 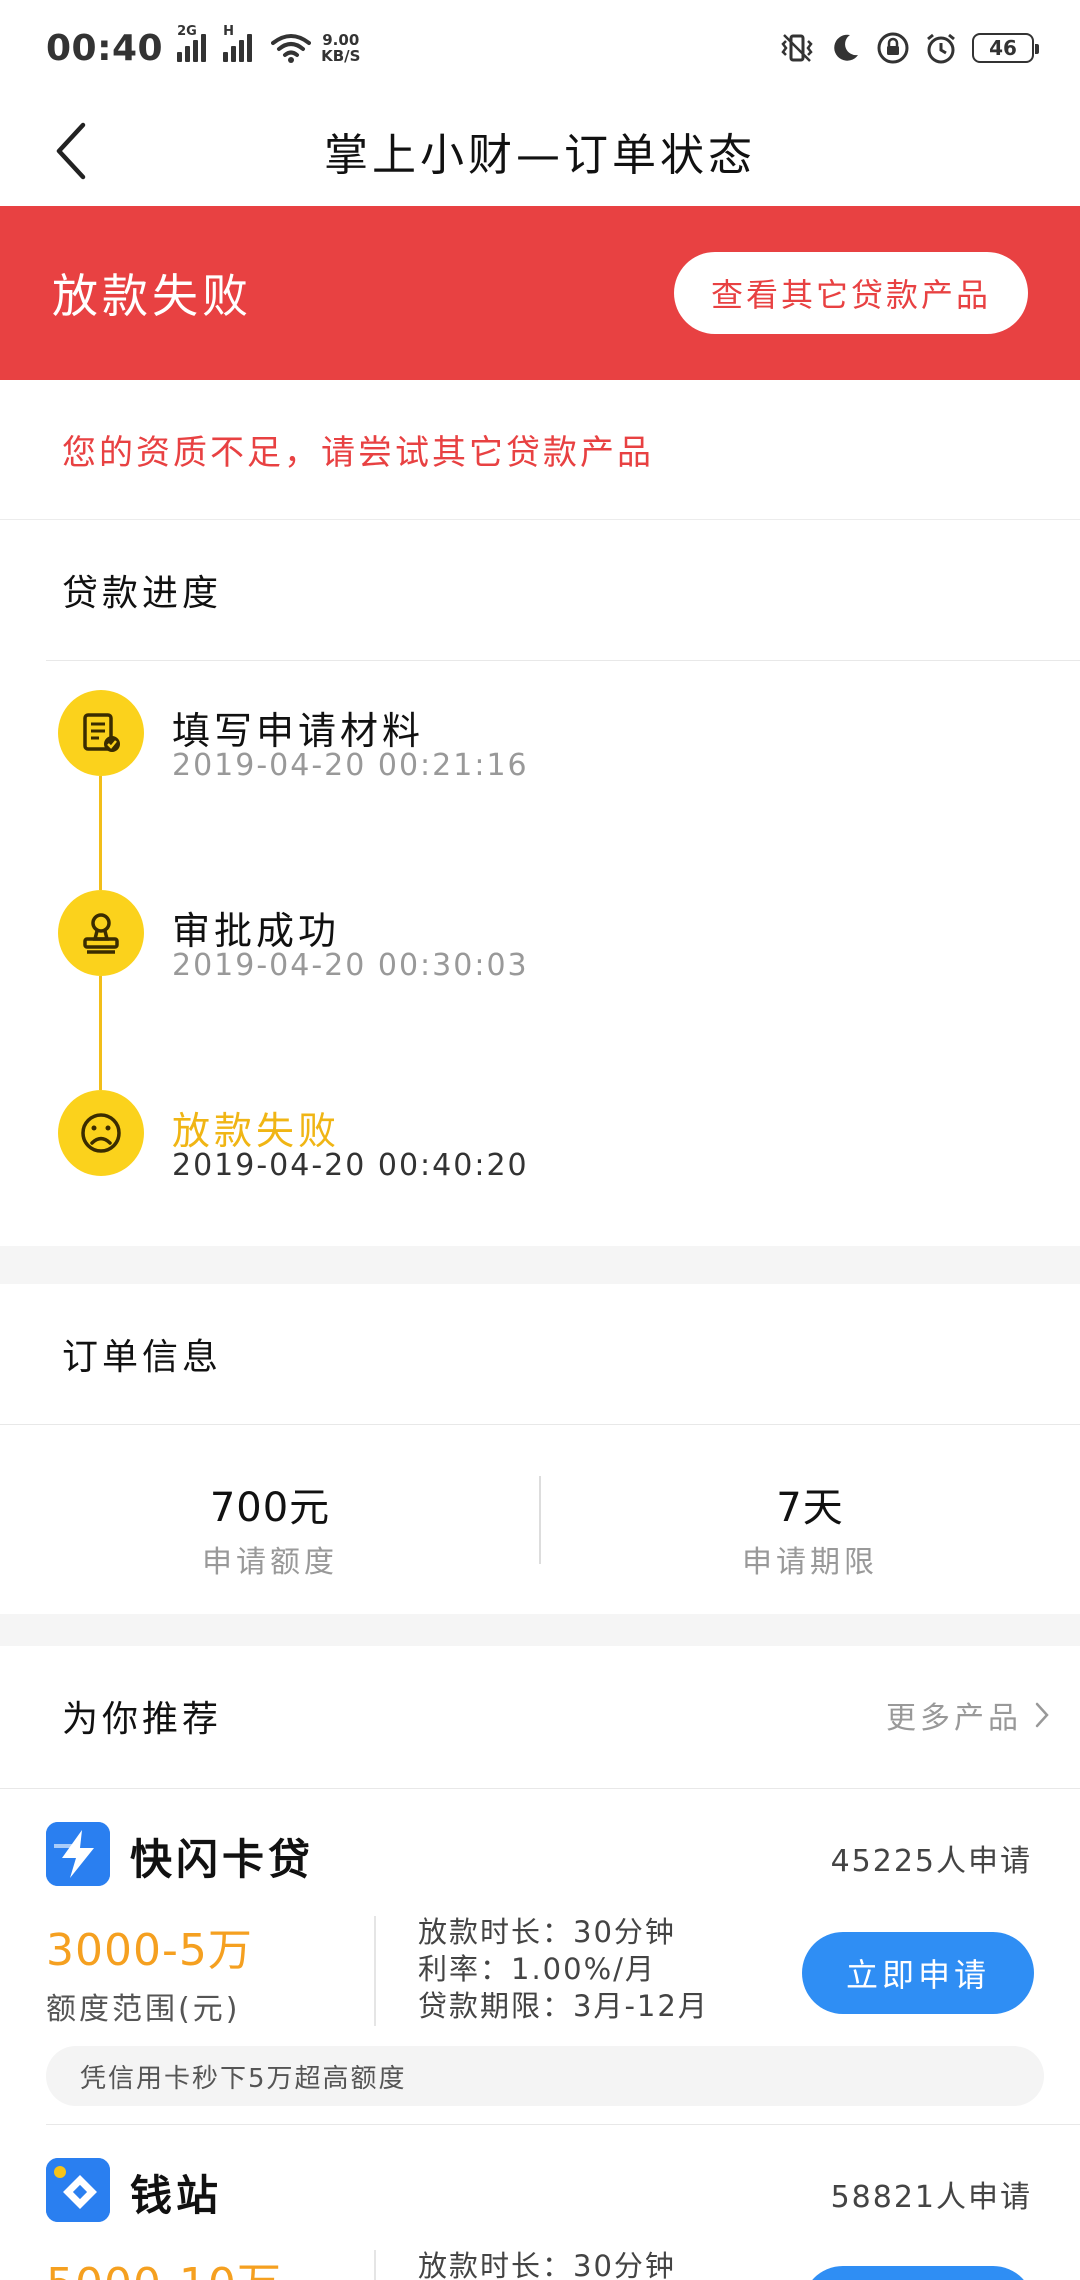 What do you see at coordinates (239, 43) in the screenshot?
I see `sim2-signal-icon: H` at bounding box center [239, 43].